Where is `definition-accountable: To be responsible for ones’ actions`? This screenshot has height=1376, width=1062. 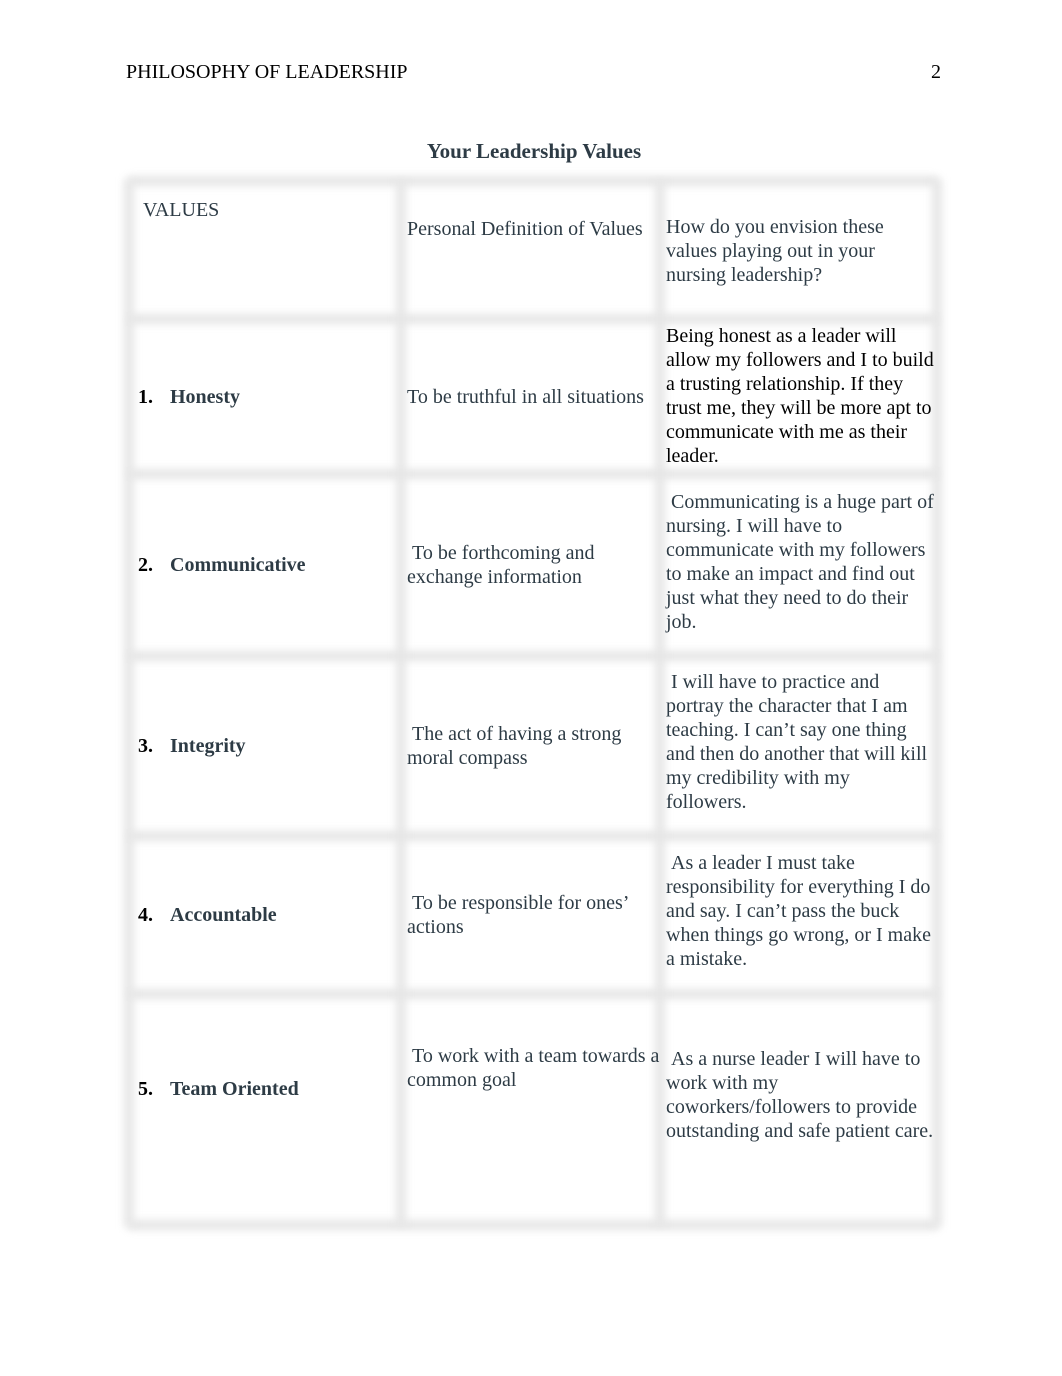
definition-accountable: To be responsible for ones’ actions is located at coordinates (527, 915).